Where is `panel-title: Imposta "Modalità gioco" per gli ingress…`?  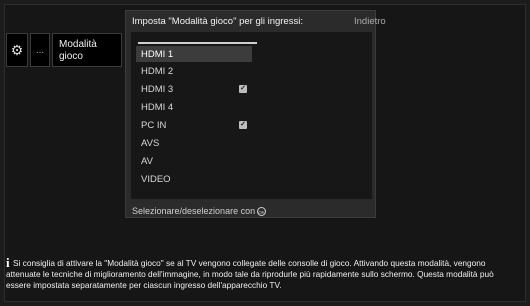
panel-title: Imposta "Modalità gioco" per gli ingress… is located at coordinates (217, 21).